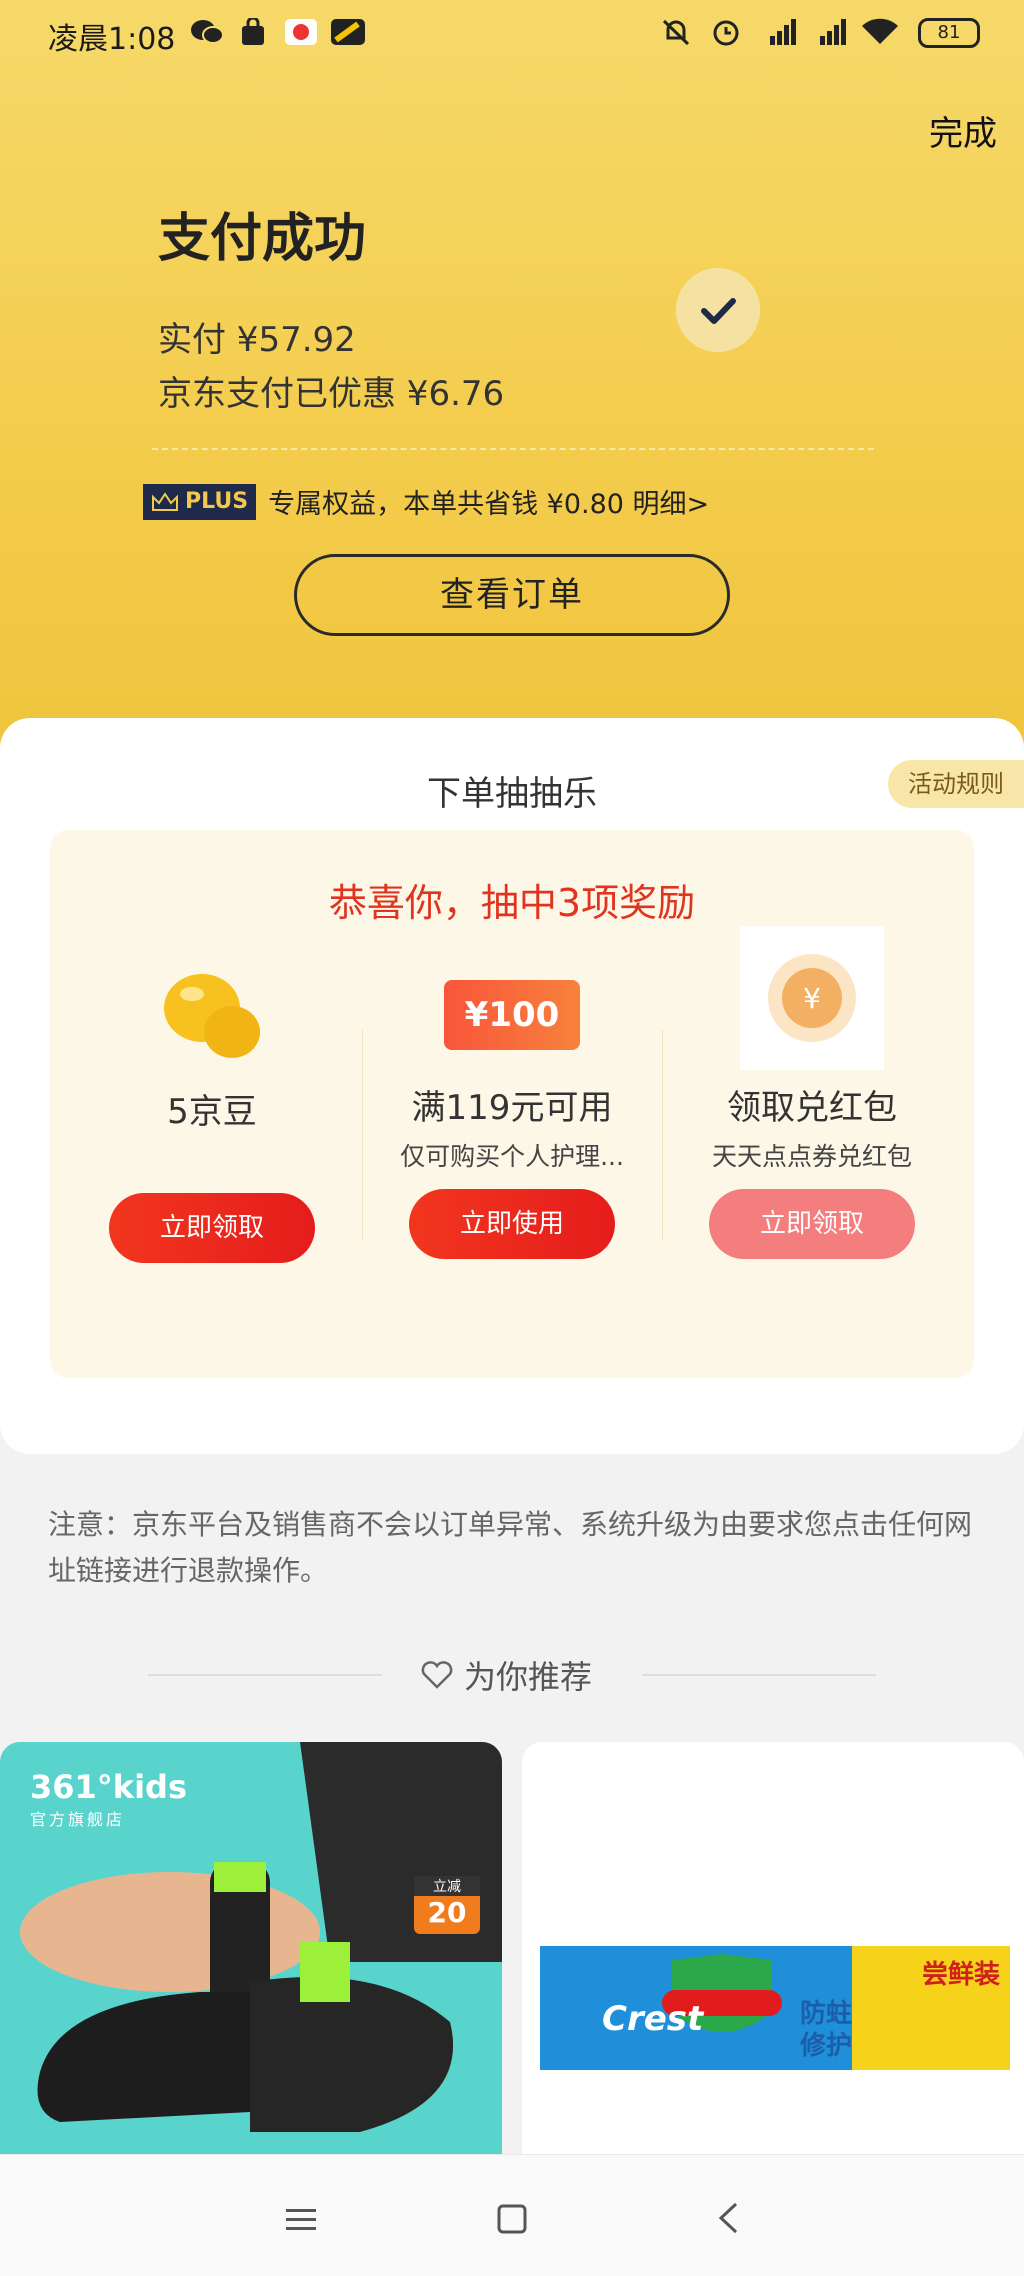 This screenshot has height=2276, width=1024. I want to click on product-tag: 防蛀修护, so click(826, 2030).